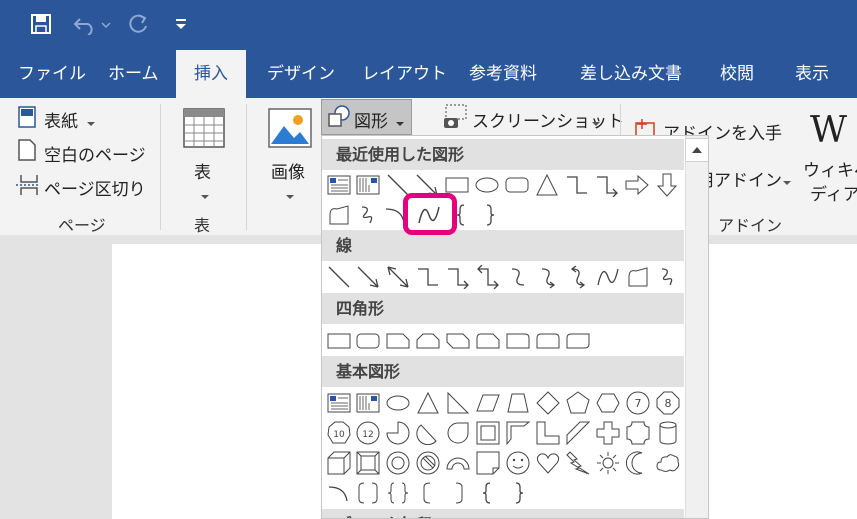 The height and width of the screenshot is (519, 857). I want to click on pictures-button: 画像, so click(288, 170).